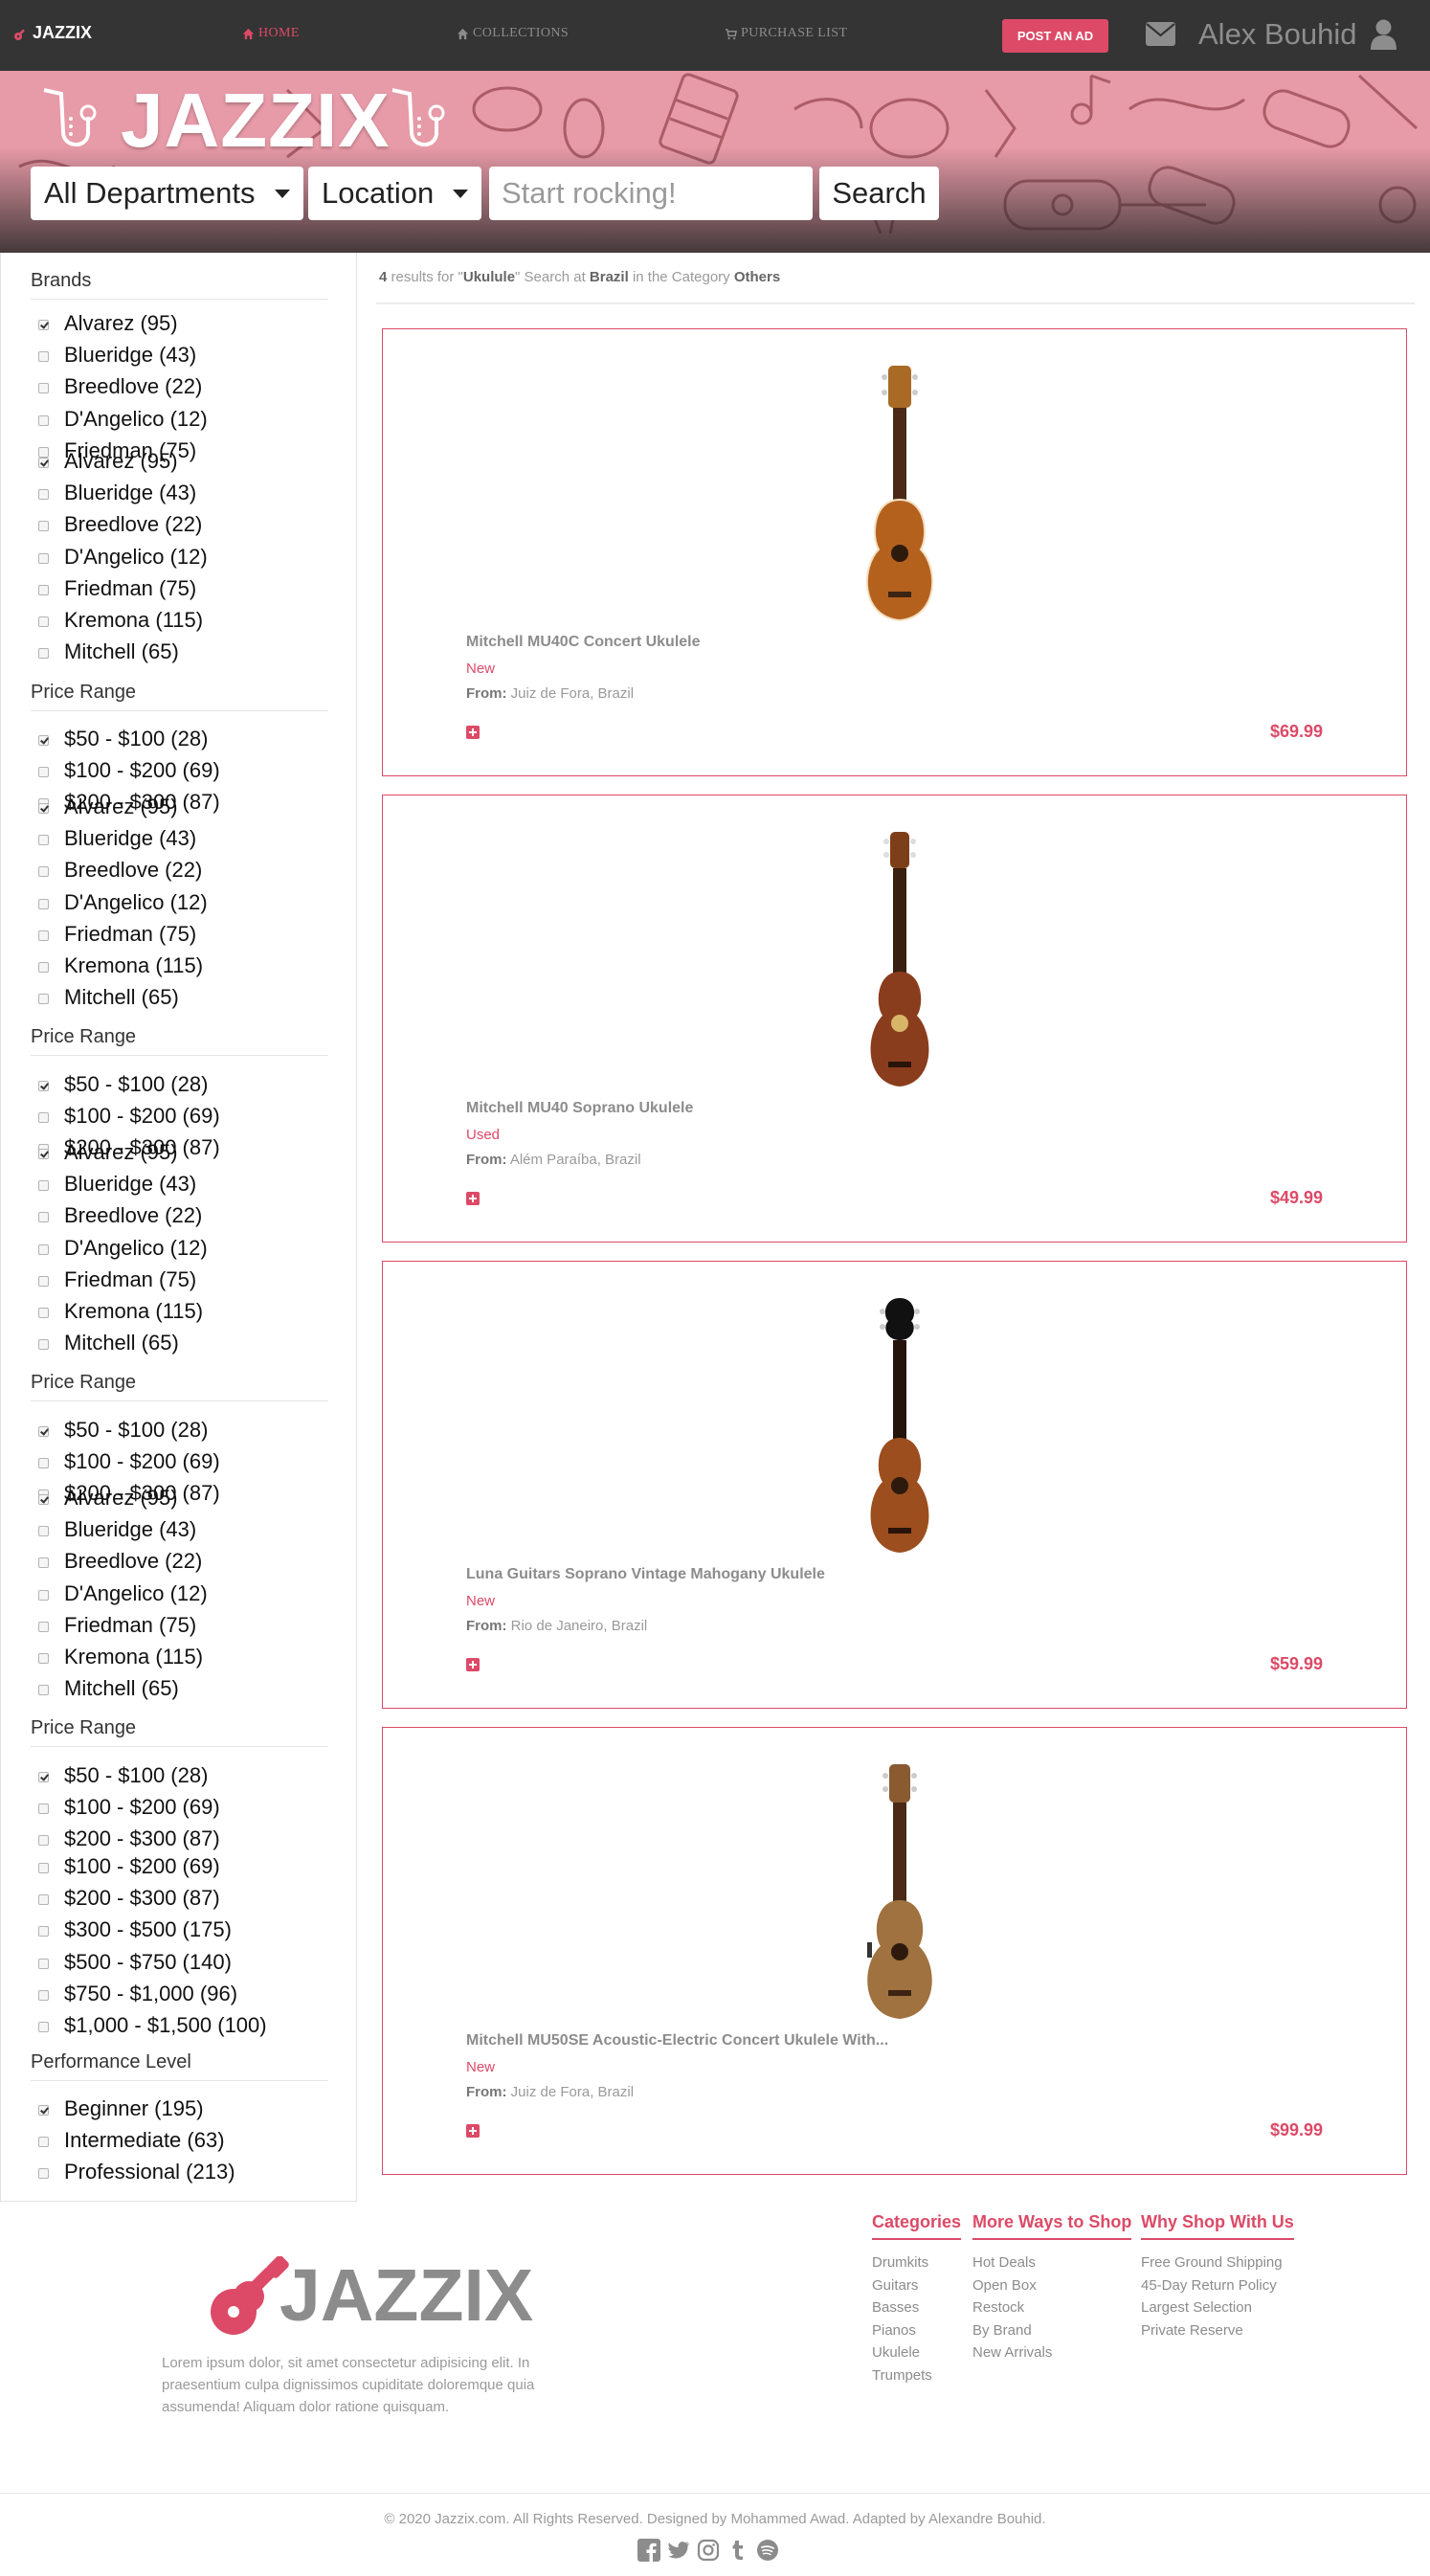 This screenshot has width=1430, height=2576. I want to click on navbar-brand: JAZZIX, so click(53, 33).